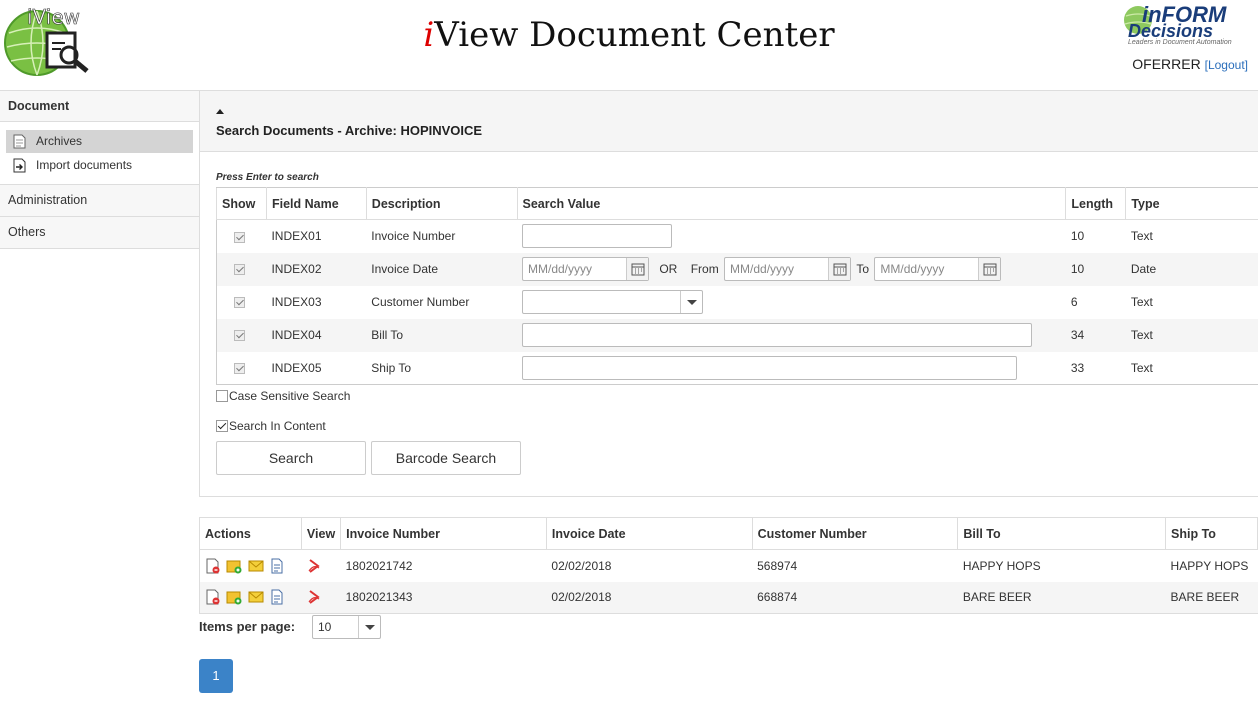 The height and width of the screenshot is (727, 1258). What do you see at coordinates (247, 626) in the screenshot?
I see `items-per-page-label: Items per page:` at bounding box center [247, 626].